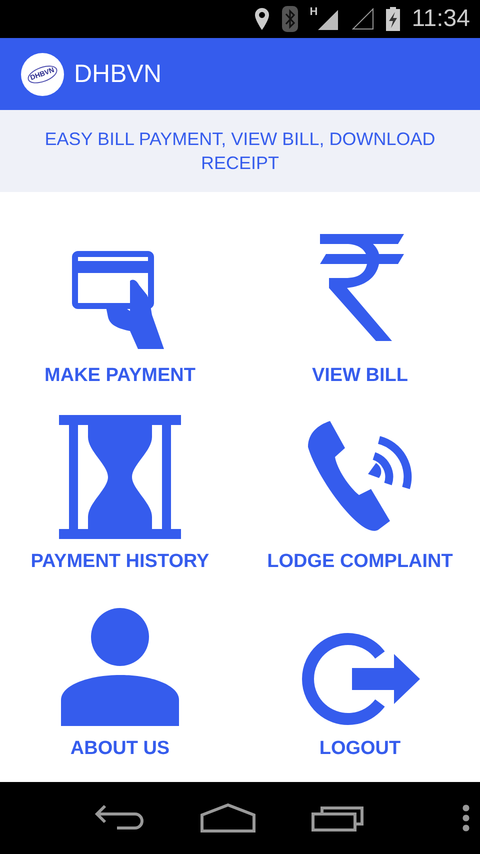 The image size is (480, 854). I want to click on tile-label: LOGOUT, so click(360, 749).